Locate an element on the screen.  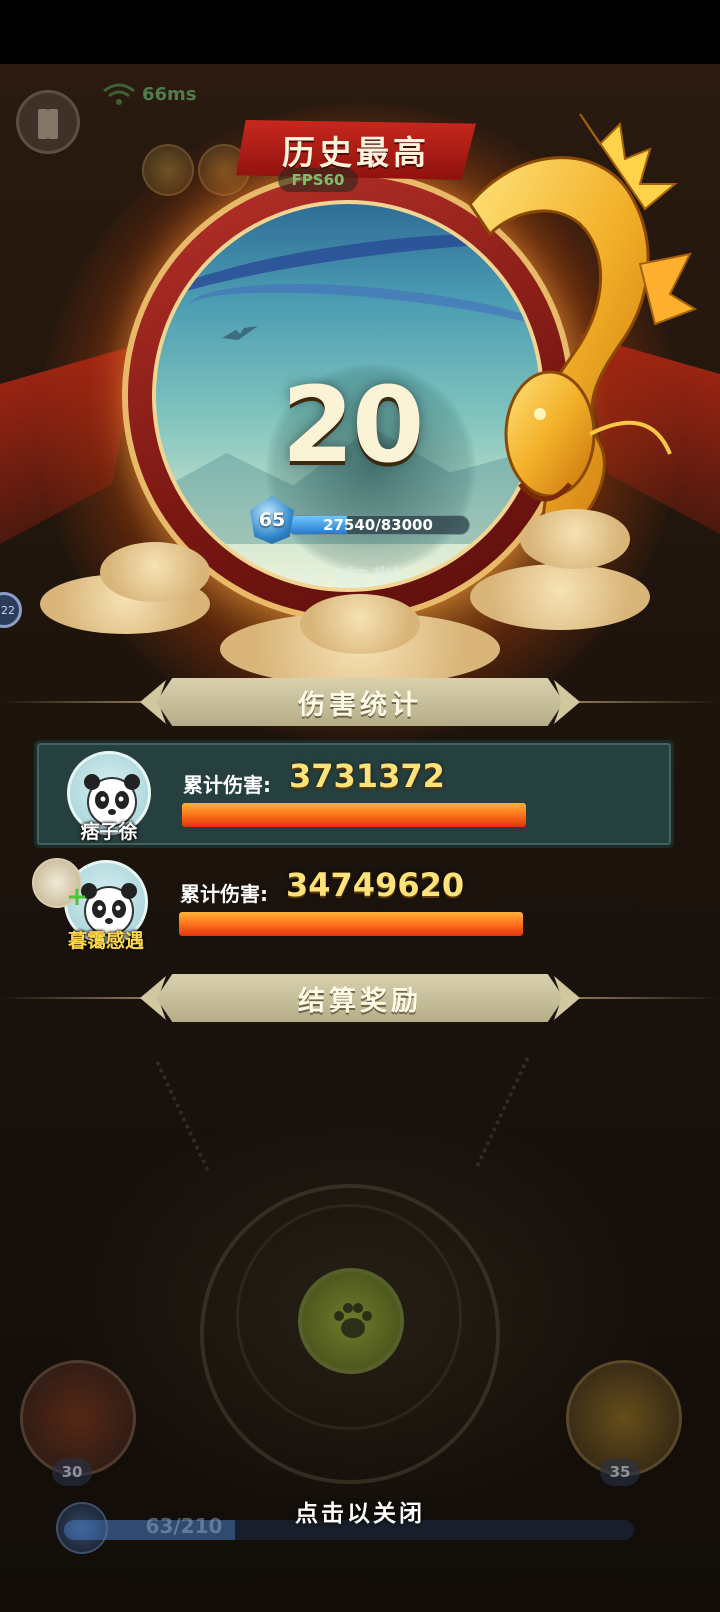
exp-text: 27540/83000 is located at coordinates (378, 525).